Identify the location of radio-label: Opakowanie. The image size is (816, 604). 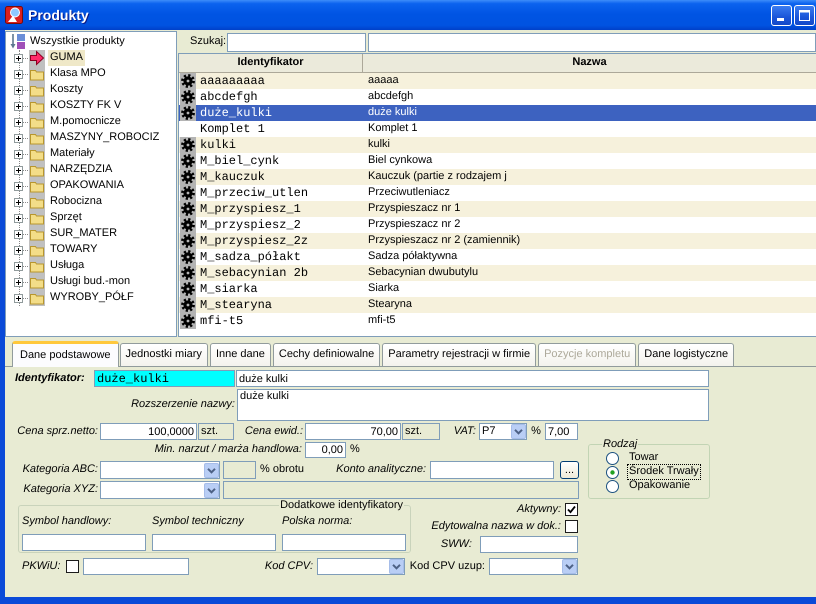
(659, 486).